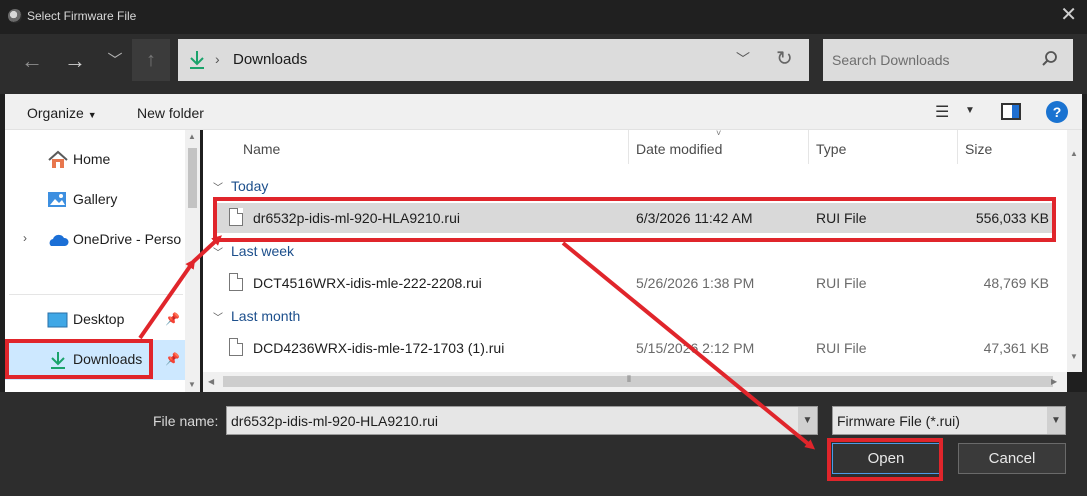  I want to click on close-icon: ✕, so click(1068, 15).